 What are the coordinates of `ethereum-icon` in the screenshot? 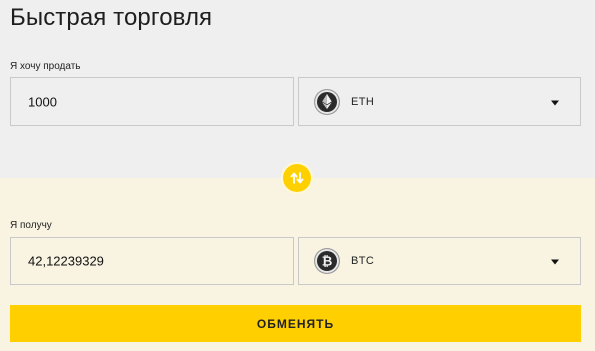 It's located at (327, 101).